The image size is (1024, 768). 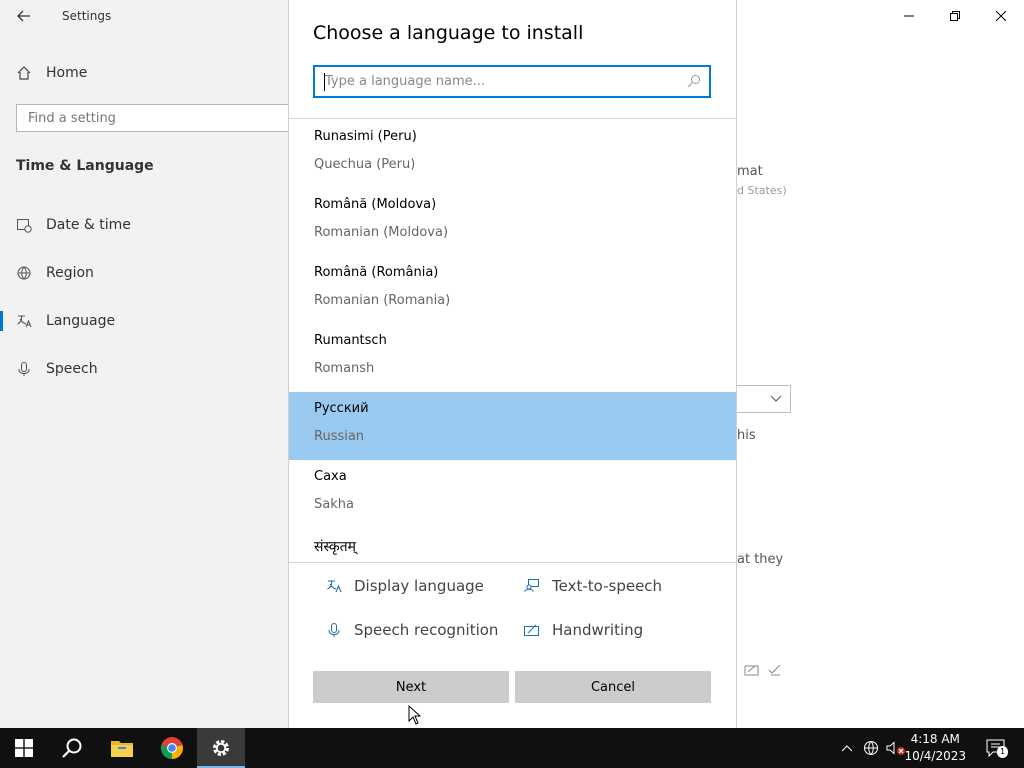 I want to click on taskbar-search-button, so click(x=72, y=748).